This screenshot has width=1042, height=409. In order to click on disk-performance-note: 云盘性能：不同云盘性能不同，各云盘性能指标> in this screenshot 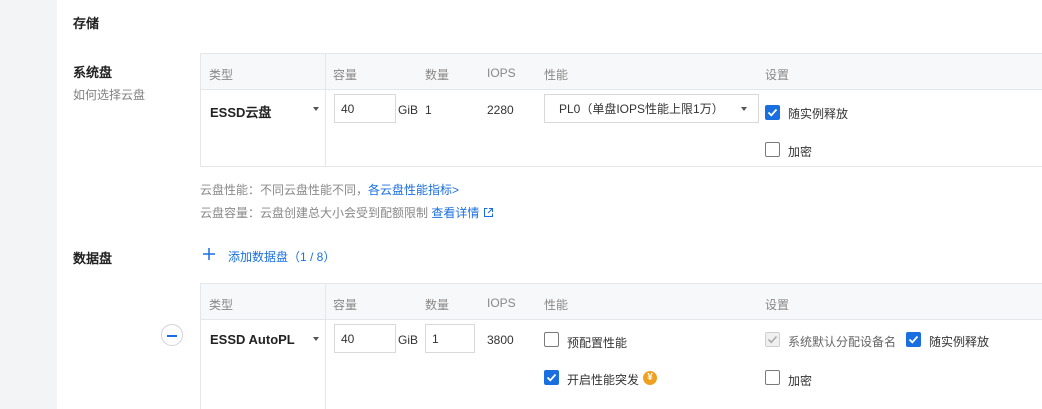, I will do `click(329, 189)`.